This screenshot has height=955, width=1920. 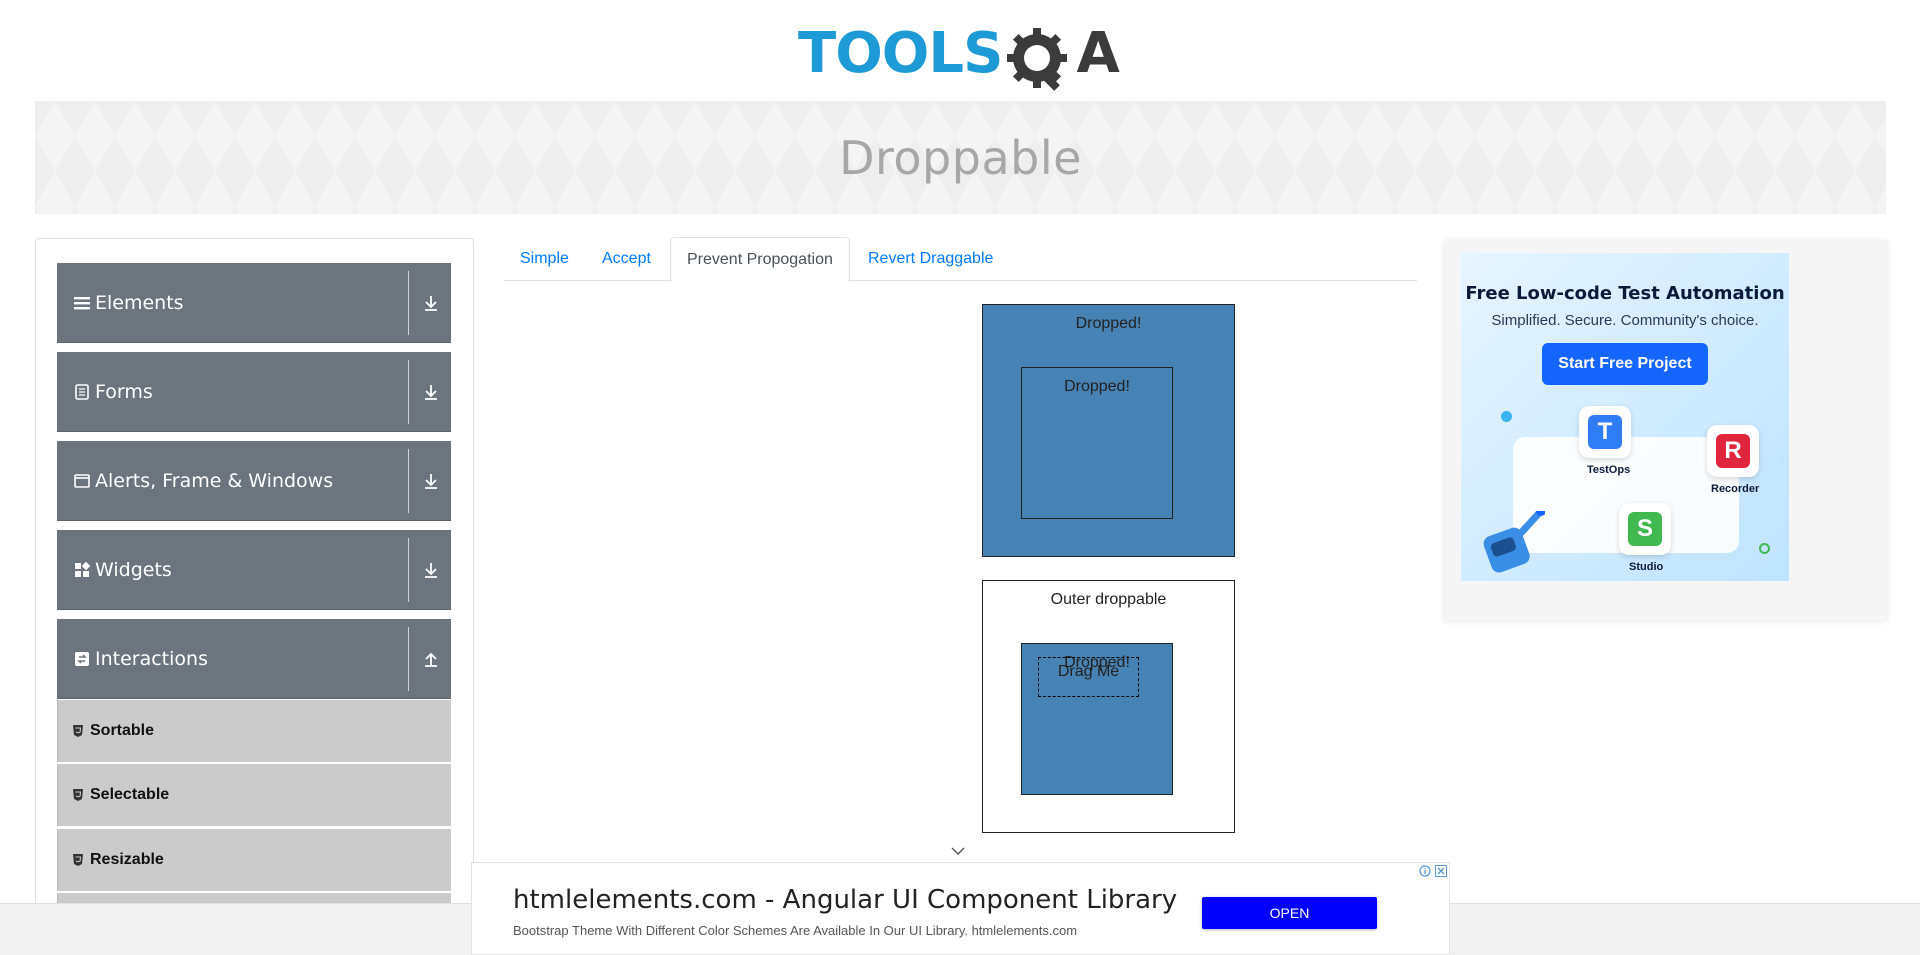 I want to click on form-icon, so click(x=82, y=392).